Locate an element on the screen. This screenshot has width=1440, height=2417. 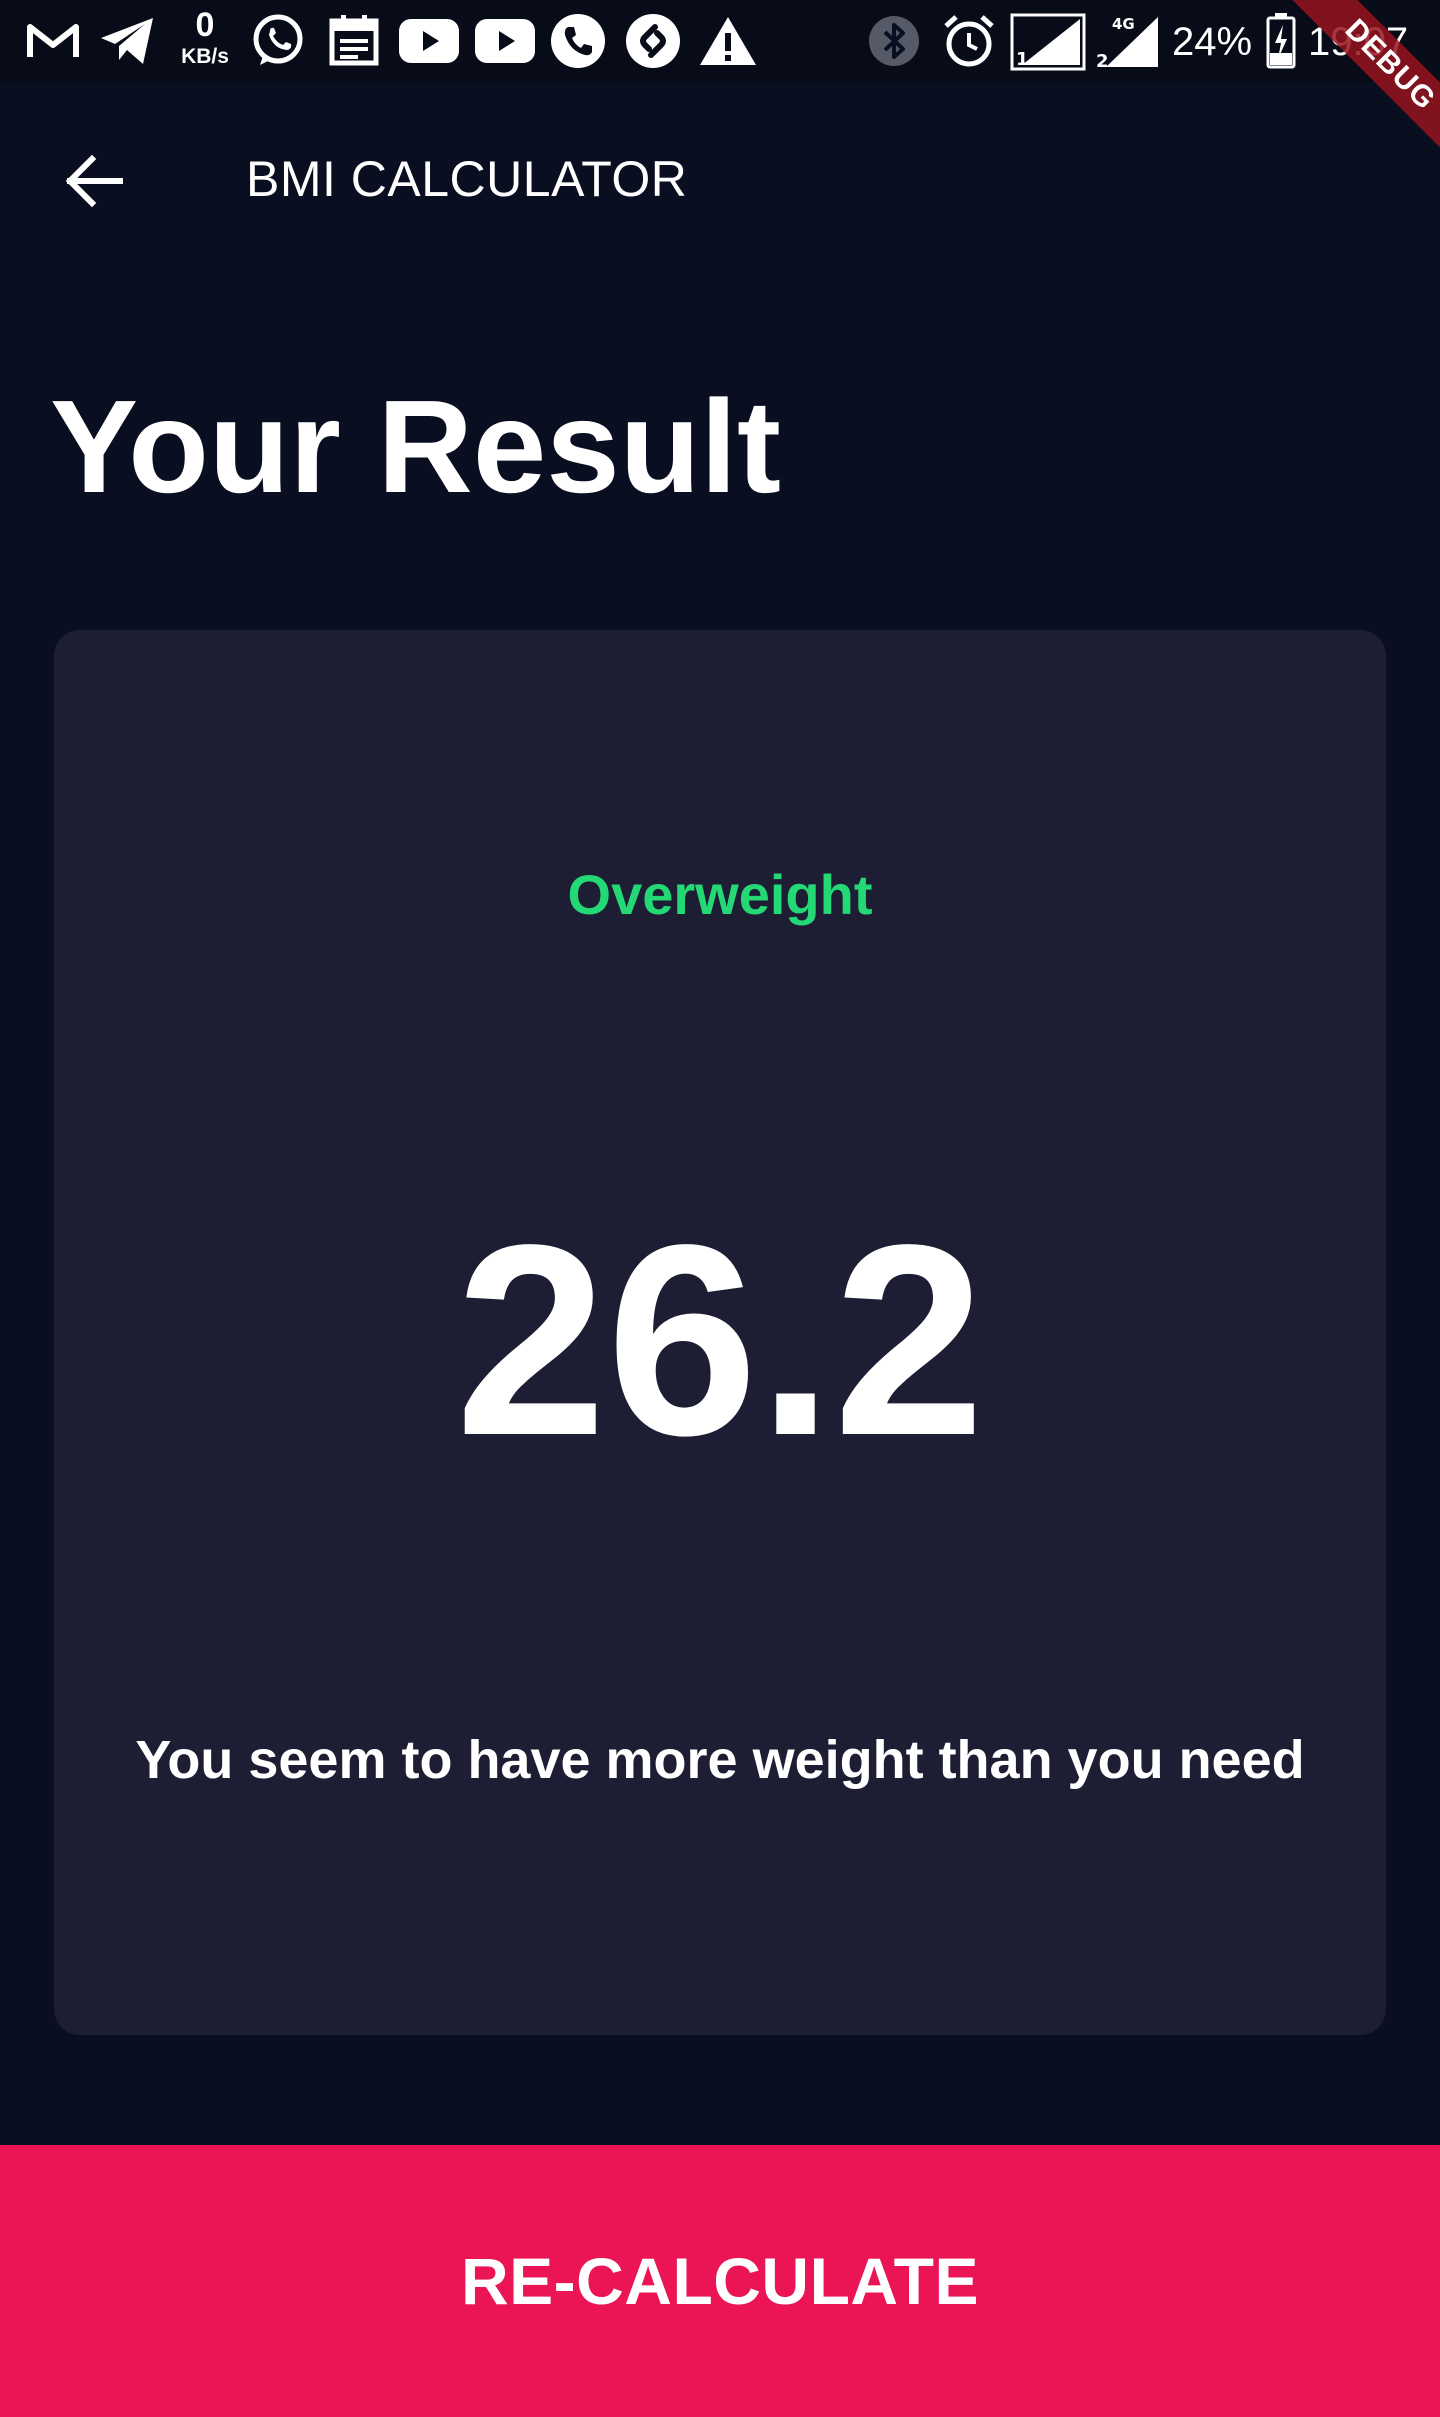
recalculate-label: RE-CALCULATE is located at coordinates (720, 2281).